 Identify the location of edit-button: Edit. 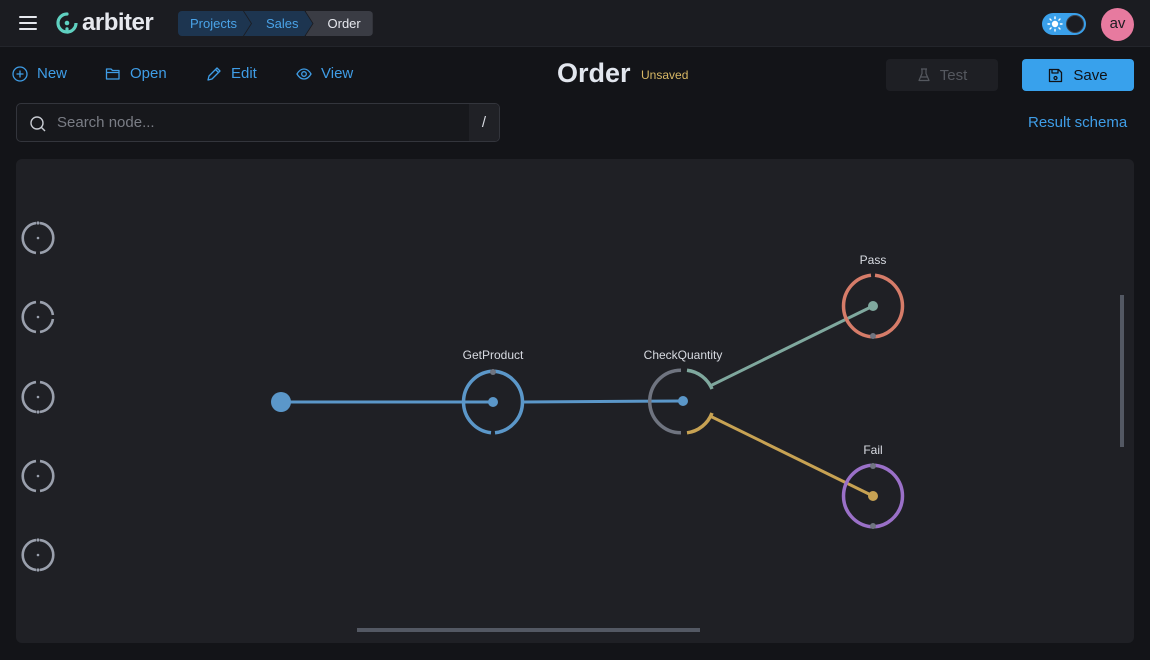
(231, 73).